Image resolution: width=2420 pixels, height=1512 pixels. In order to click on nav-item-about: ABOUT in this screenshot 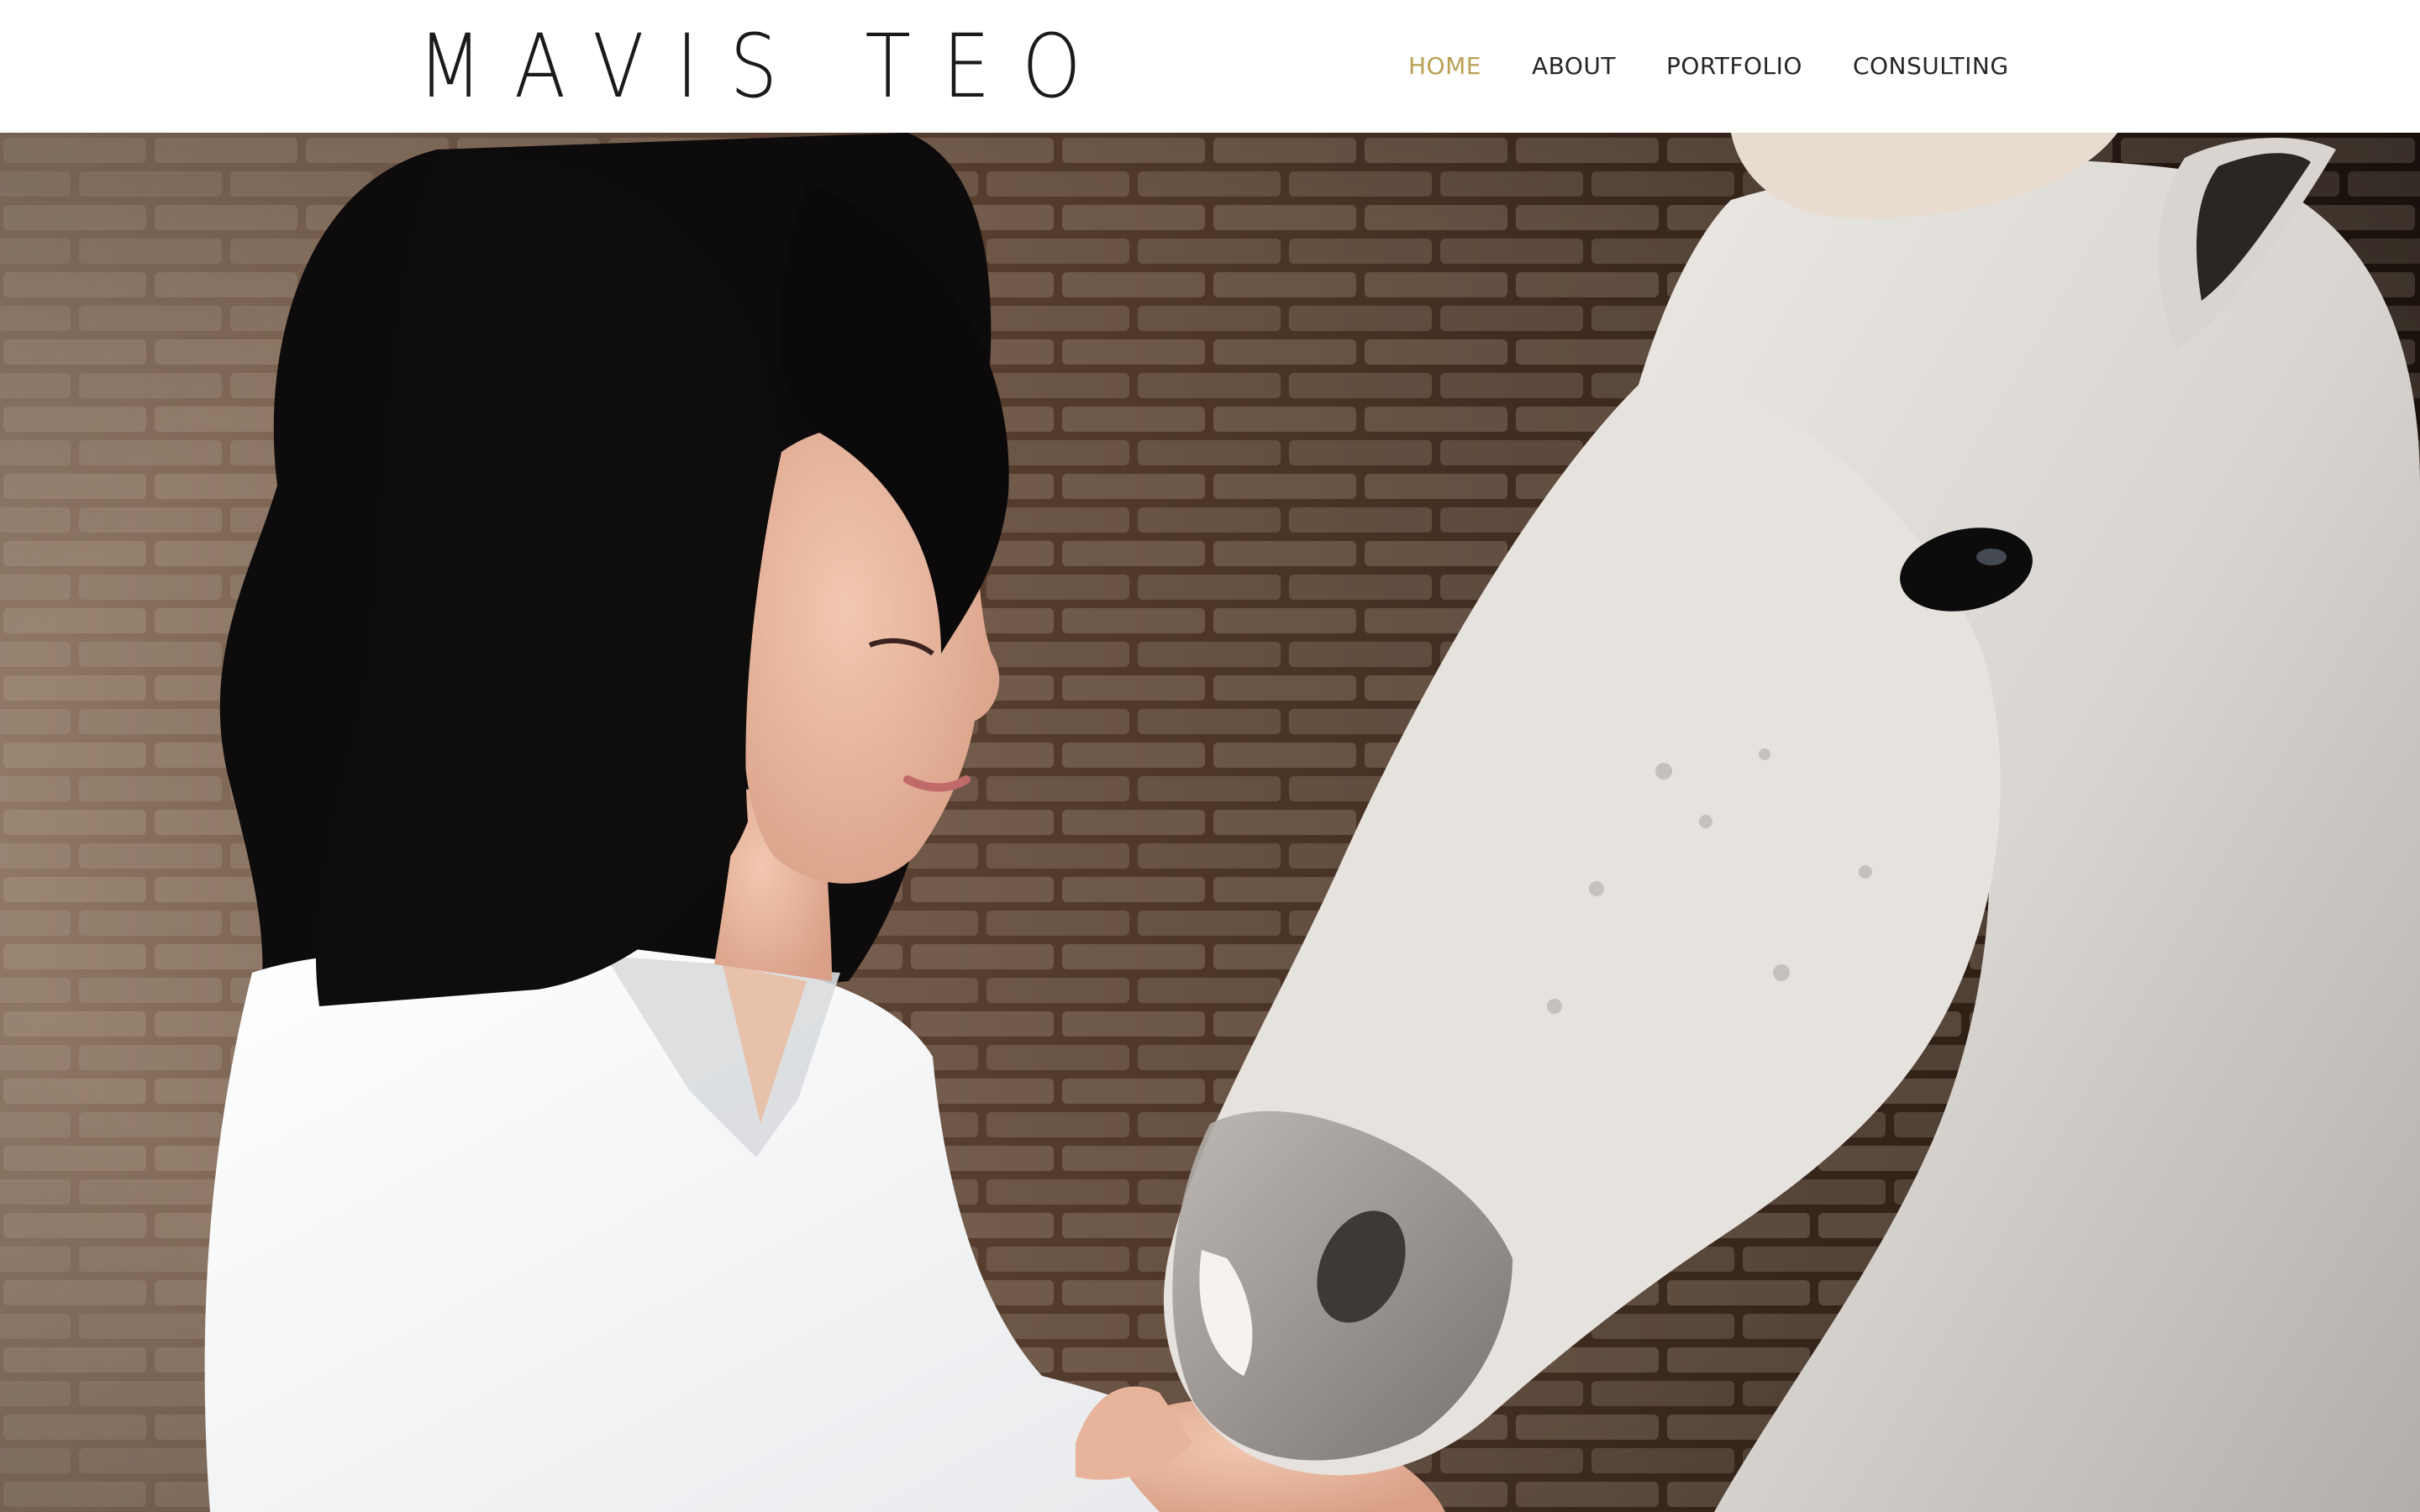, I will do `click(1574, 66)`.